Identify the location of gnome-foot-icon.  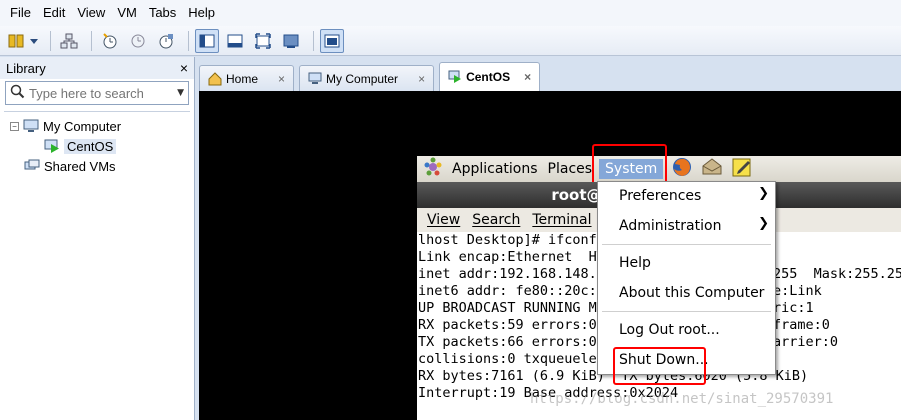
(433, 169).